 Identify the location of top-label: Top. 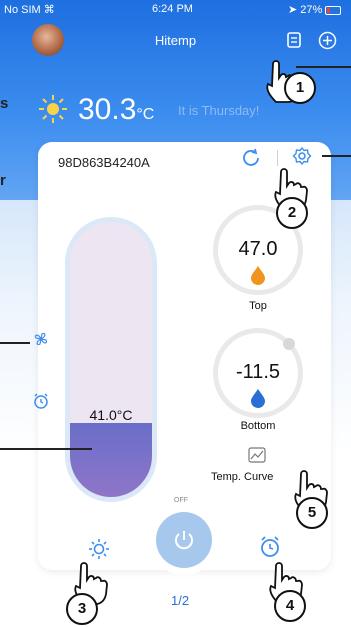
(258, 306).